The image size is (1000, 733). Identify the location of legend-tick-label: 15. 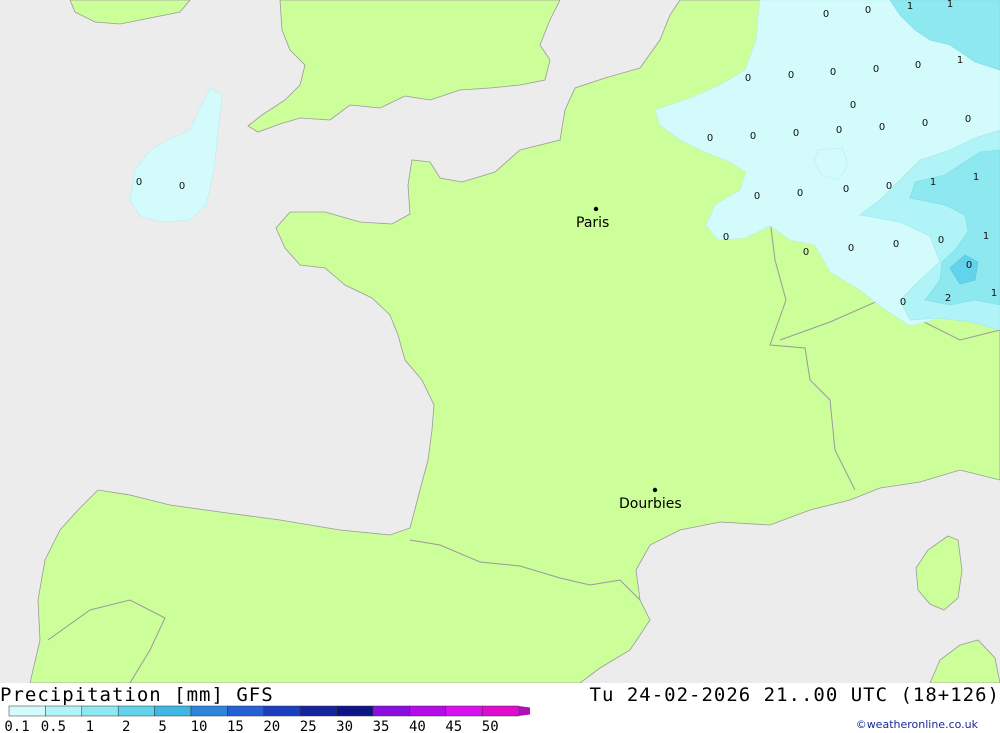
(235, 726).